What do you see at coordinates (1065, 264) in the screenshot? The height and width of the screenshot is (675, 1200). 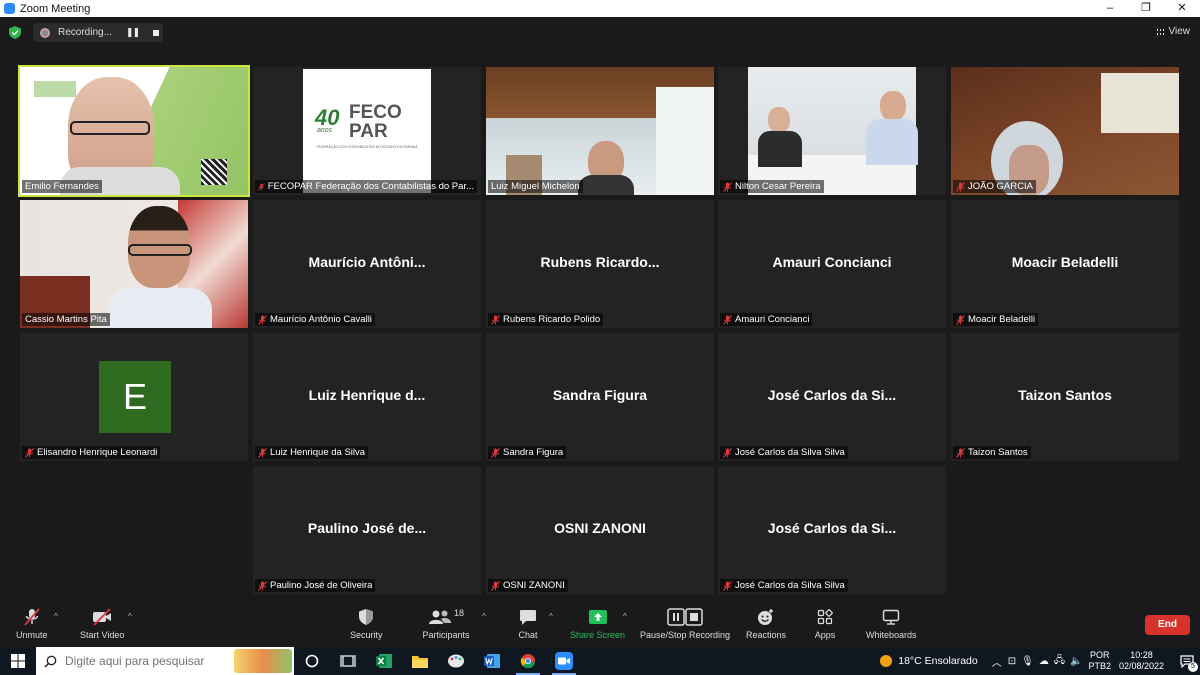 I see `participant-tile: Moacir Beladelli Moacir Beladelli` at bounding box center [1065, 264].